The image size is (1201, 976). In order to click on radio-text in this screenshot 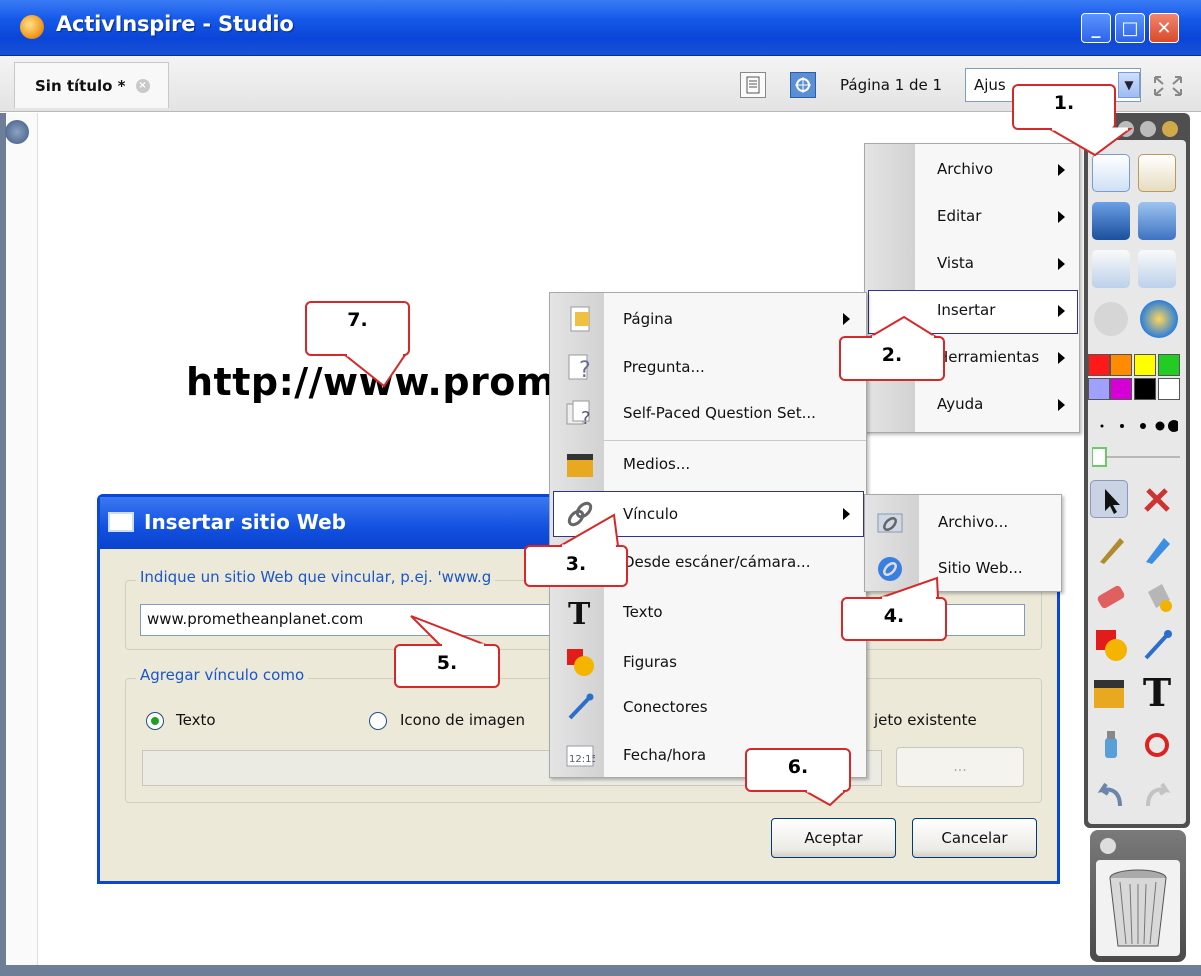, I will do `click(155, 721)`.